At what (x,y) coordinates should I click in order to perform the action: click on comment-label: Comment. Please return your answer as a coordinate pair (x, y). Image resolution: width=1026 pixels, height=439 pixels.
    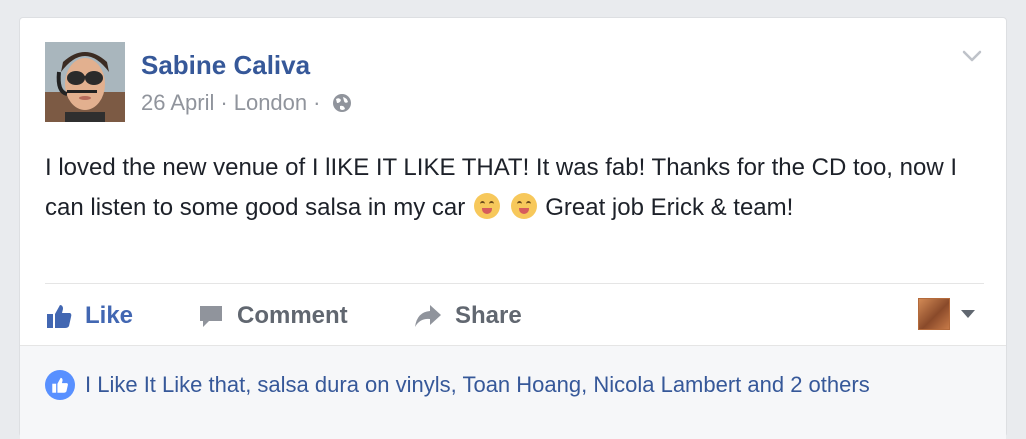
    Looking at the image, I should click on (292, 315).